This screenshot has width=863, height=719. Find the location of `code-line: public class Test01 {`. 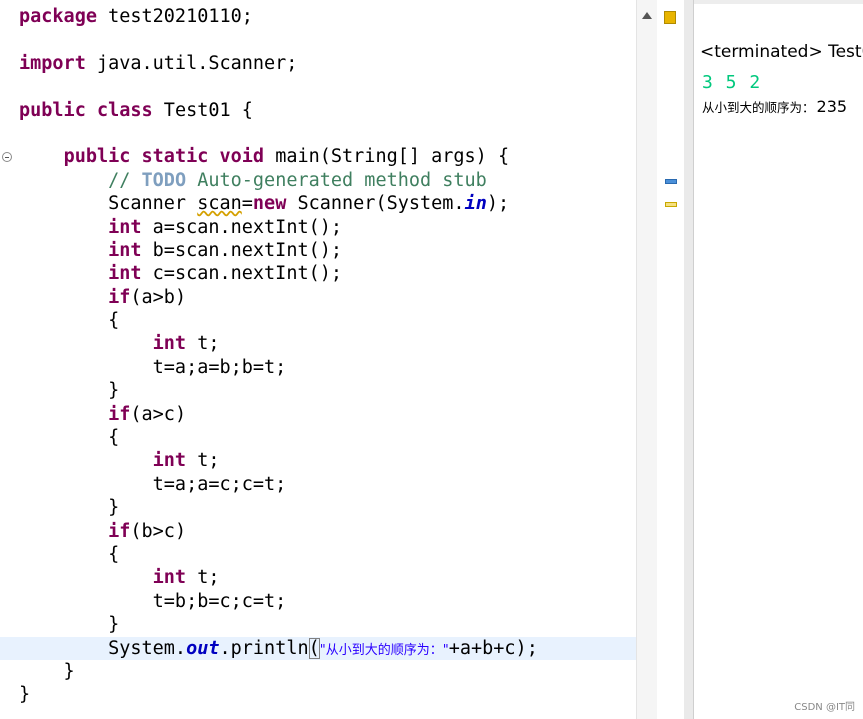

code-line: public class Test01 { is located at coordinates (327, 110).